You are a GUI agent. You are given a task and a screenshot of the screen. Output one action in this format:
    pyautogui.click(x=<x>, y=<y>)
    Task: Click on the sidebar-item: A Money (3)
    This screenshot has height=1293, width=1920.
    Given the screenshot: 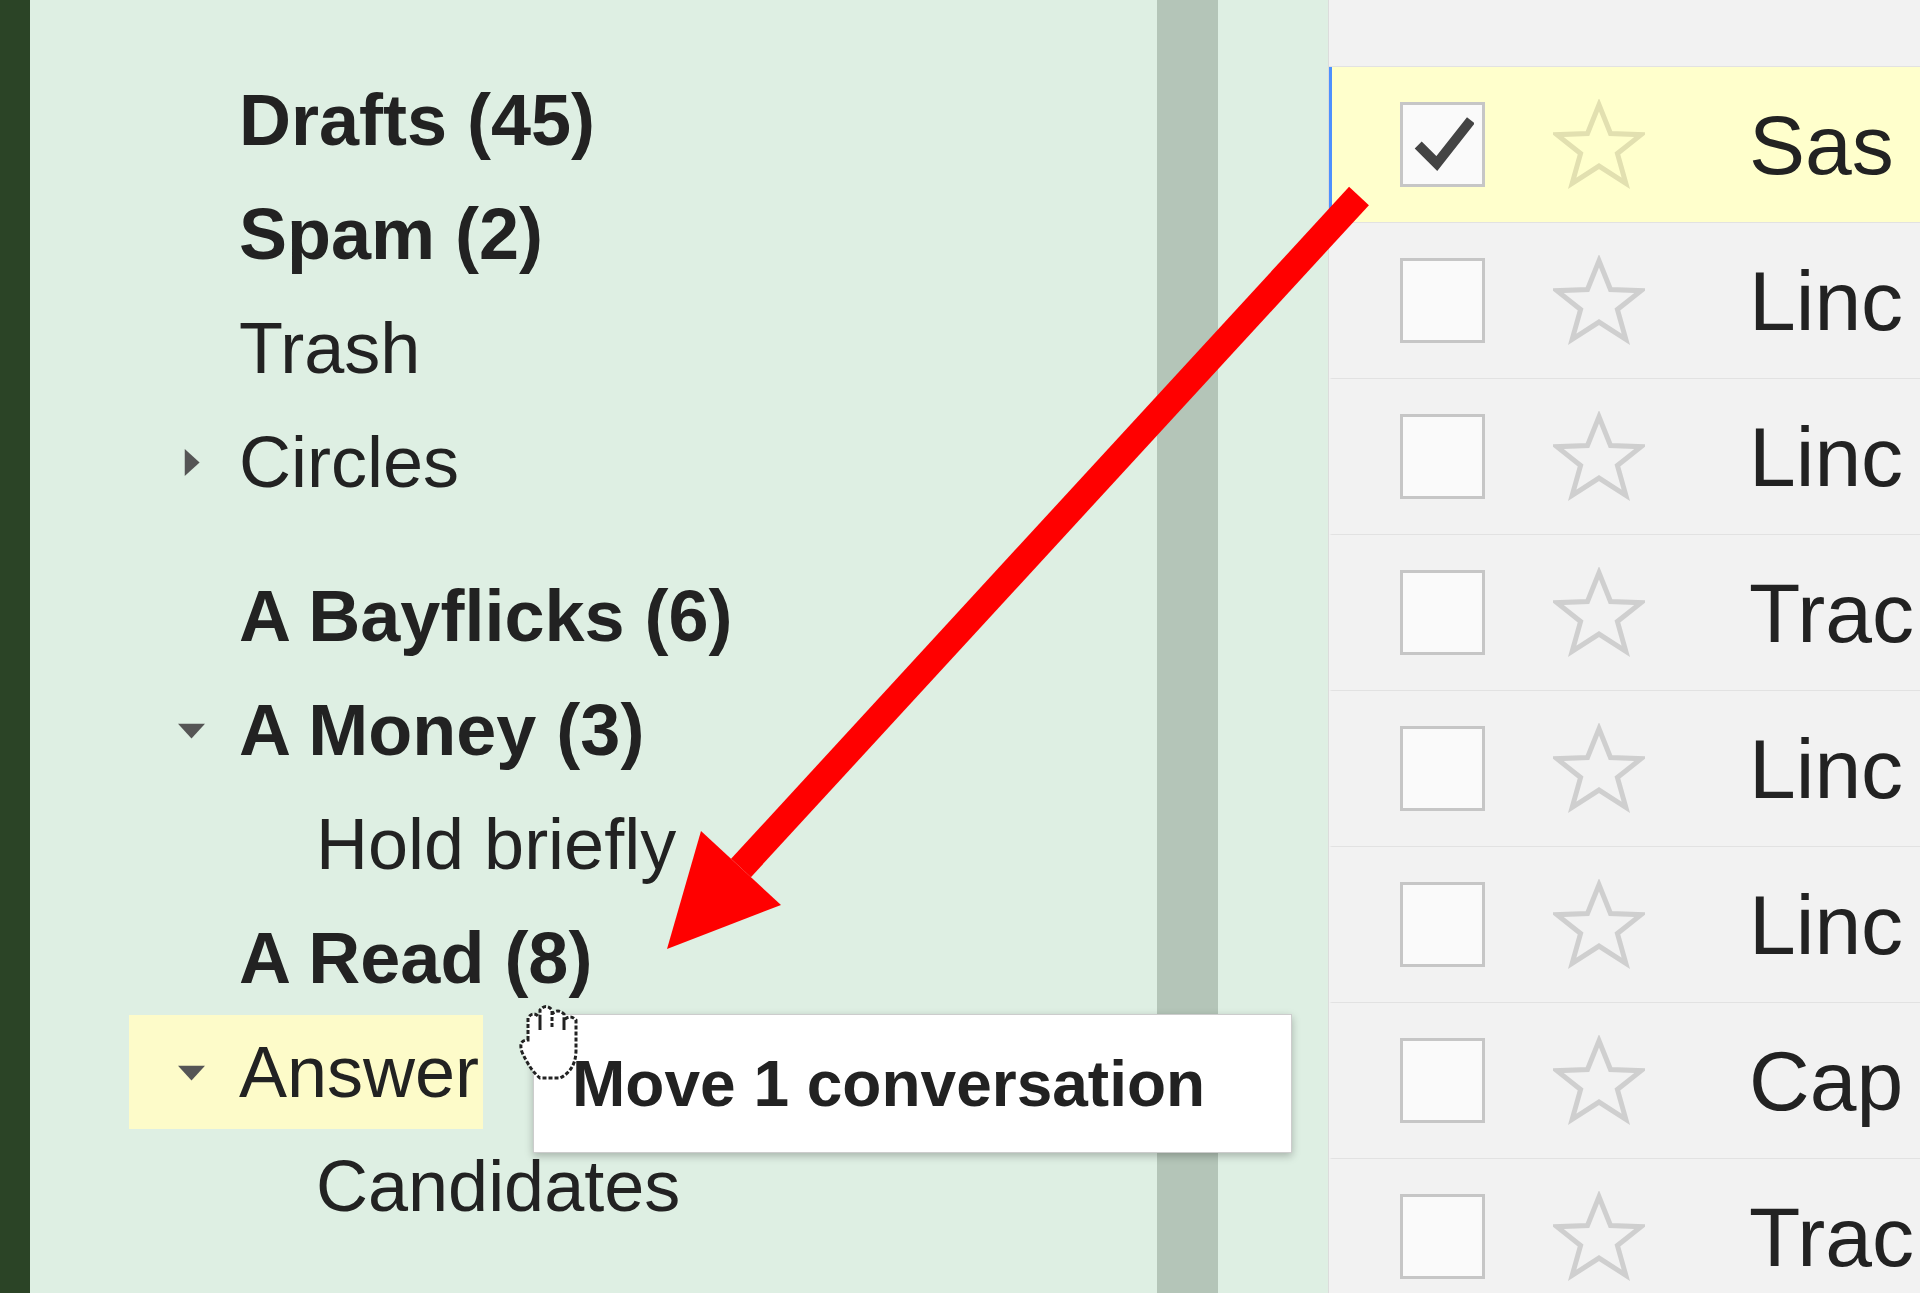 What is the action you would take?
    pyautogui.click(x=389, y=730)
    